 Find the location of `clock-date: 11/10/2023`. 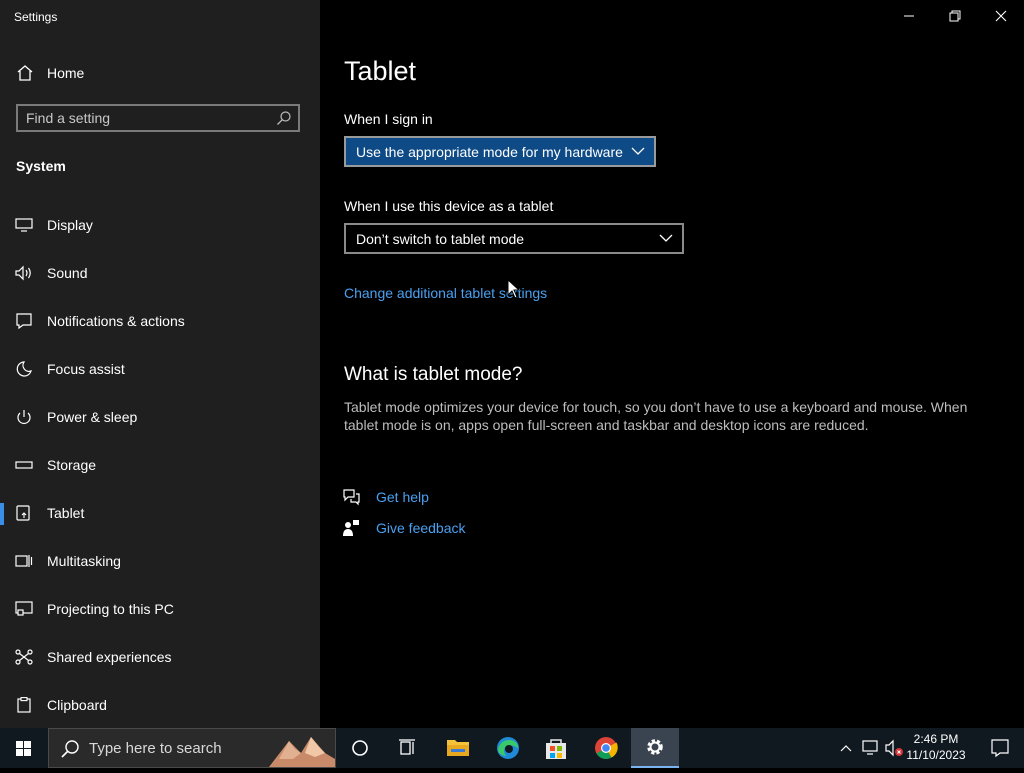

clock-date: 11/10/2023 is located at coordinates (936, 755).